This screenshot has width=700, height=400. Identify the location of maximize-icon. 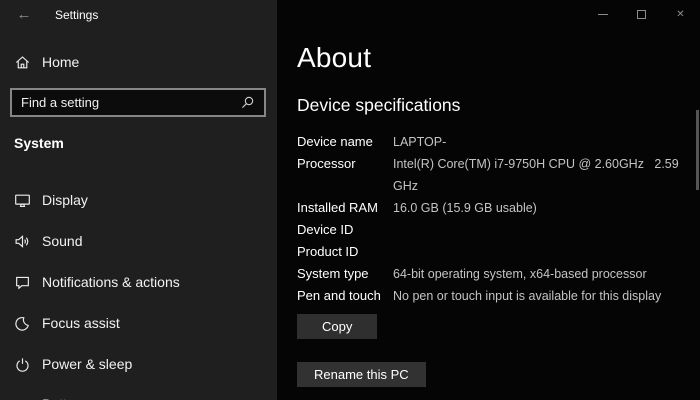
(641, 14).